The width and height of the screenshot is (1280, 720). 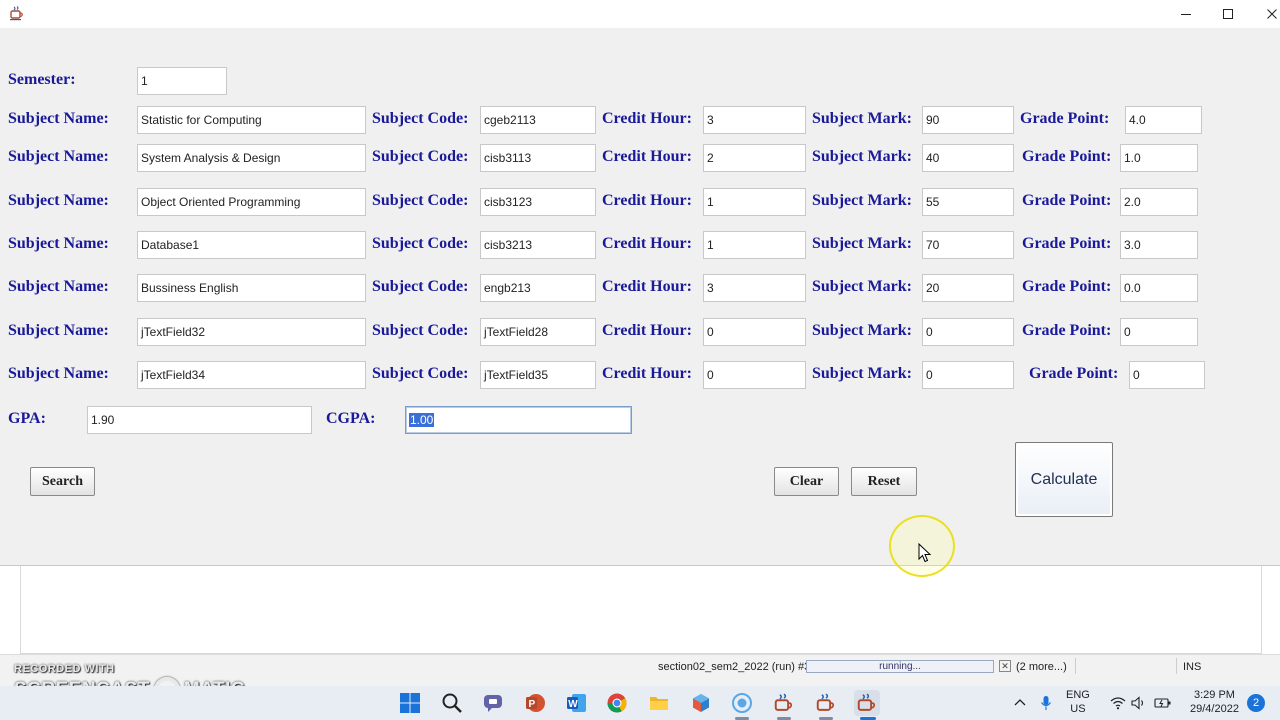 I want to click on chrome-icon, so click(x=617, y=703).